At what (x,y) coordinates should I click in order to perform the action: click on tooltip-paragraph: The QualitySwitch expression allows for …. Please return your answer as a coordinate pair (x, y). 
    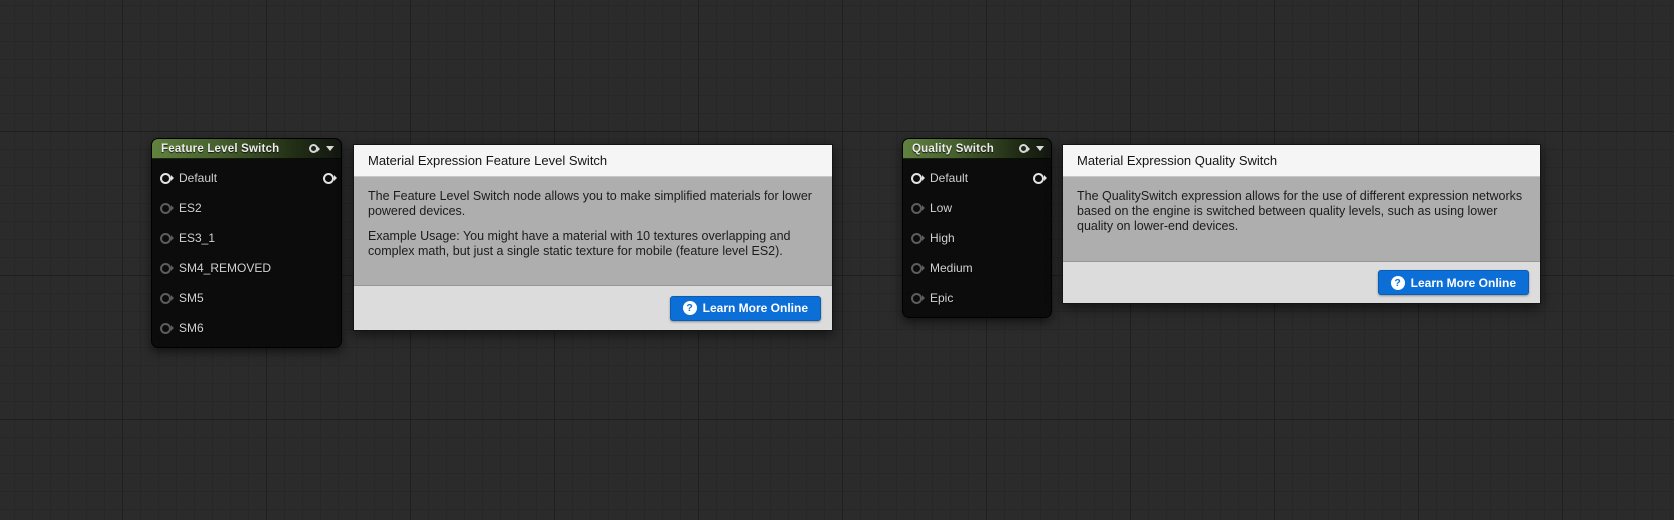
    Looking at the image, I should click on (1300, 211).